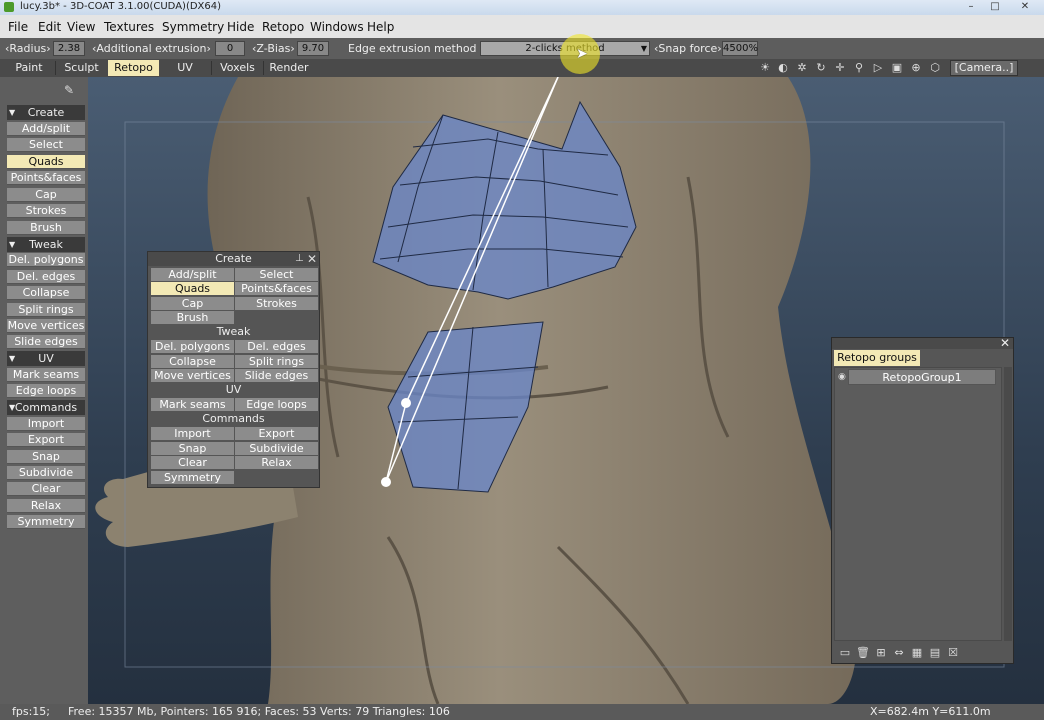 This screenshot has width=1044, height=720. I want to click on float-slide-edges: Slide edges, so click(276, 375).